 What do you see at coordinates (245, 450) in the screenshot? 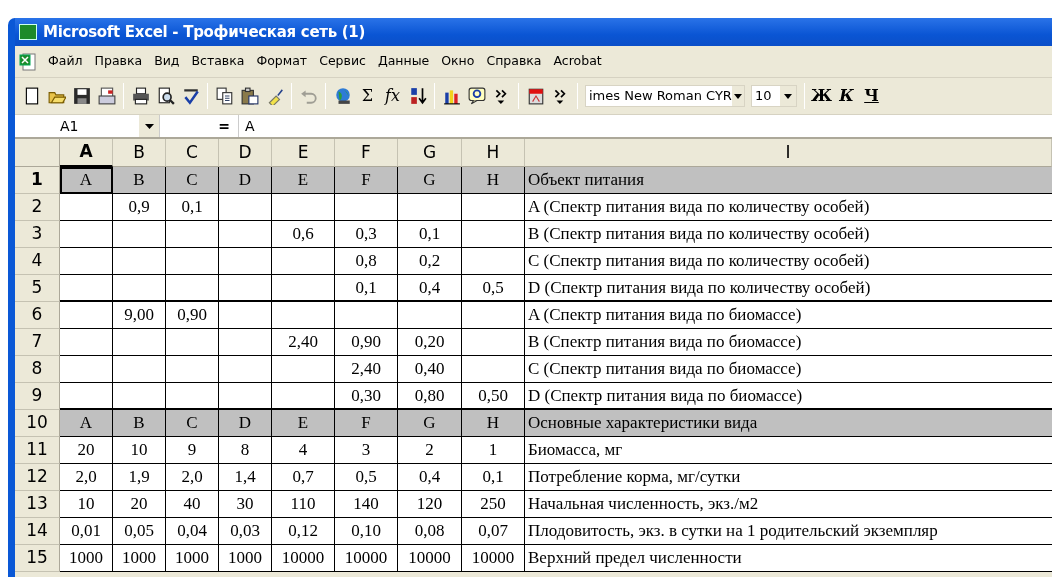
I see `table-cell: 8` at bounding box center [245, 450].